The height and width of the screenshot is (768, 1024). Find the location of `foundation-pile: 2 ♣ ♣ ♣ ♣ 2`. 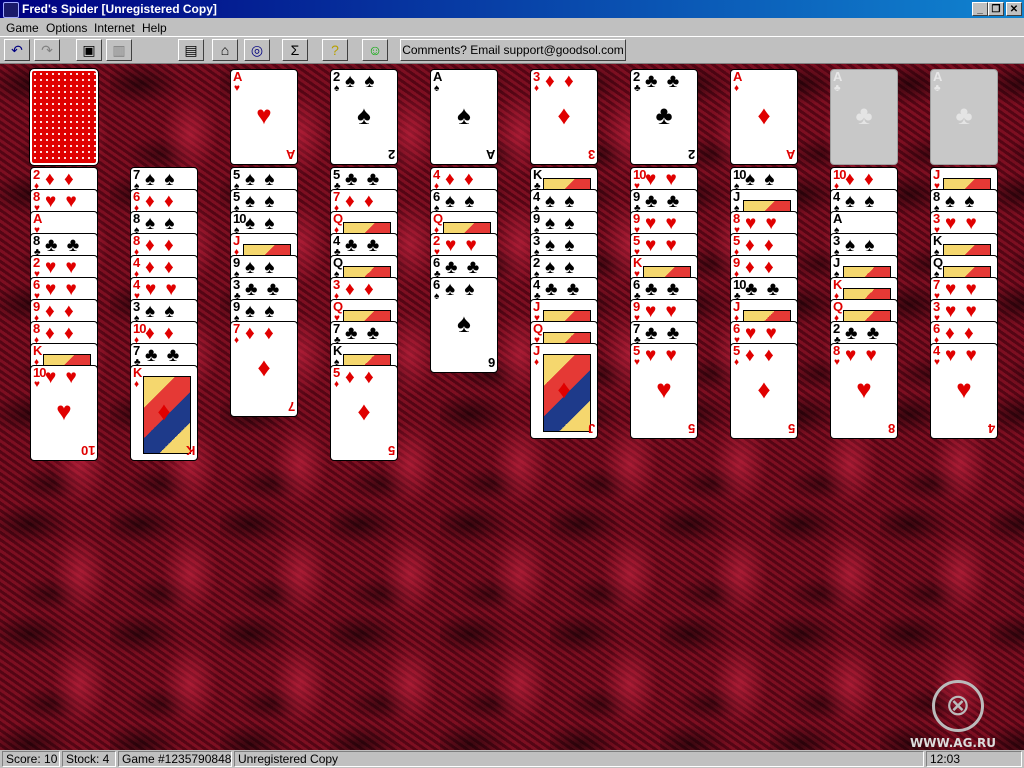

foundation-pile: 2 ♣ ♣ ♣ ♣ 2 is located at coordinates (664, 117).